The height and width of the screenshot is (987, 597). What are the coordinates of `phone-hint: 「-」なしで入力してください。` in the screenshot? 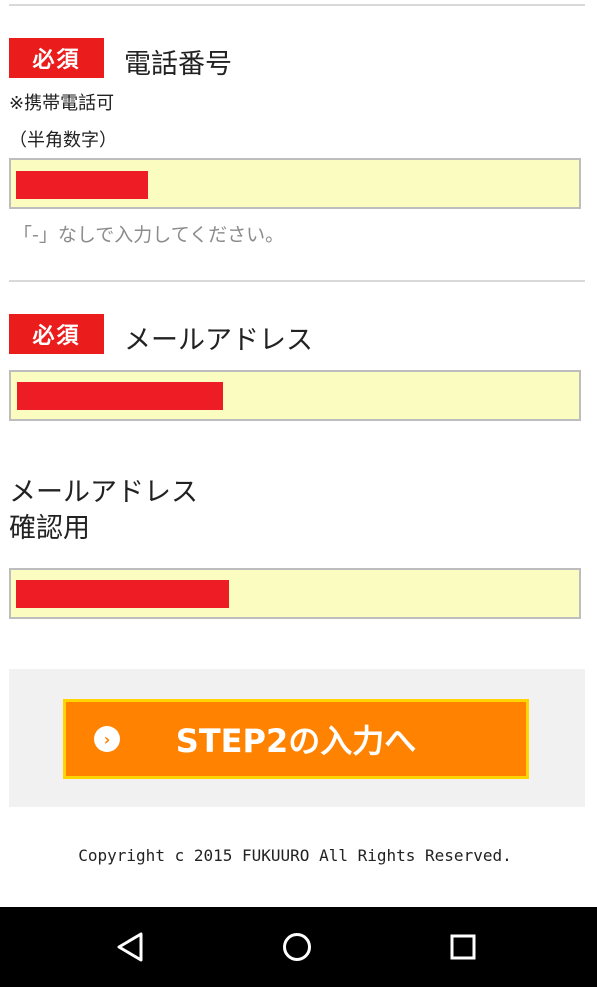 It's located at (149, 235).